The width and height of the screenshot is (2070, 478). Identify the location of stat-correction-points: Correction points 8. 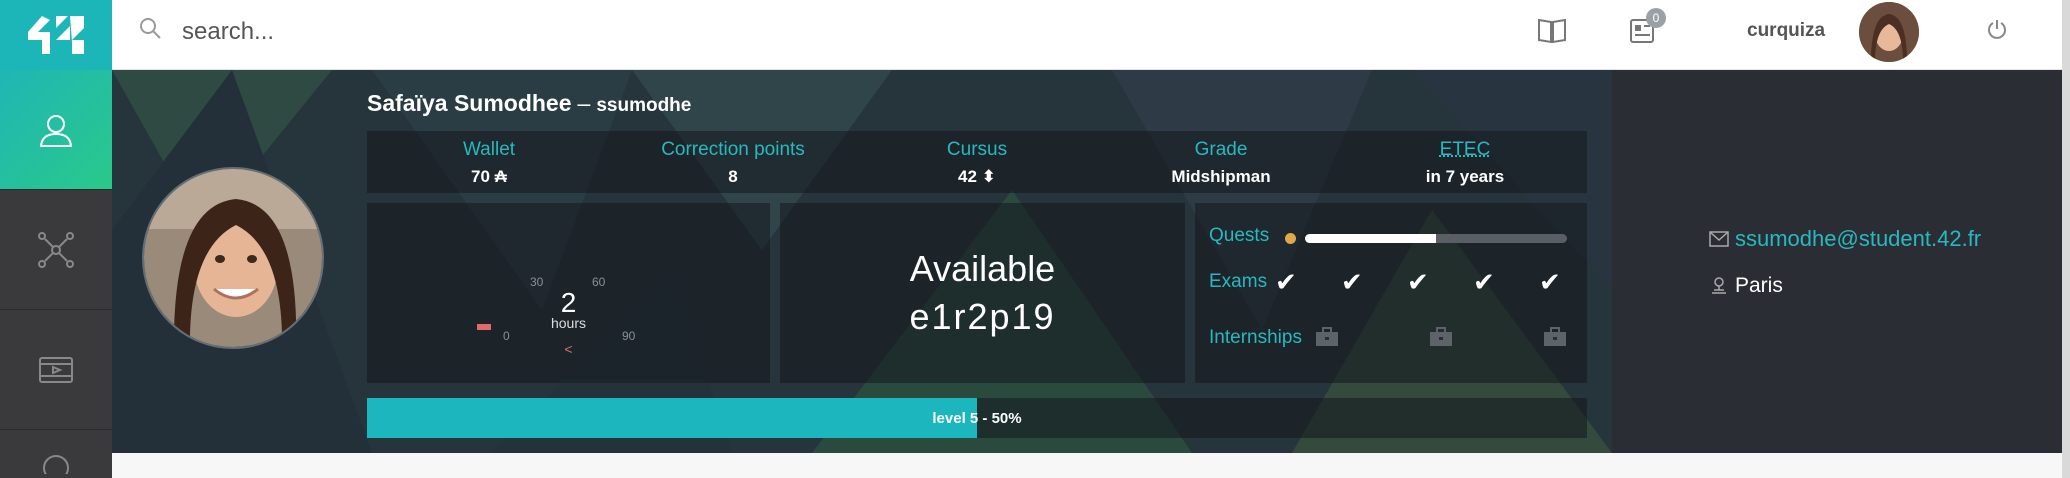
(733, 162).